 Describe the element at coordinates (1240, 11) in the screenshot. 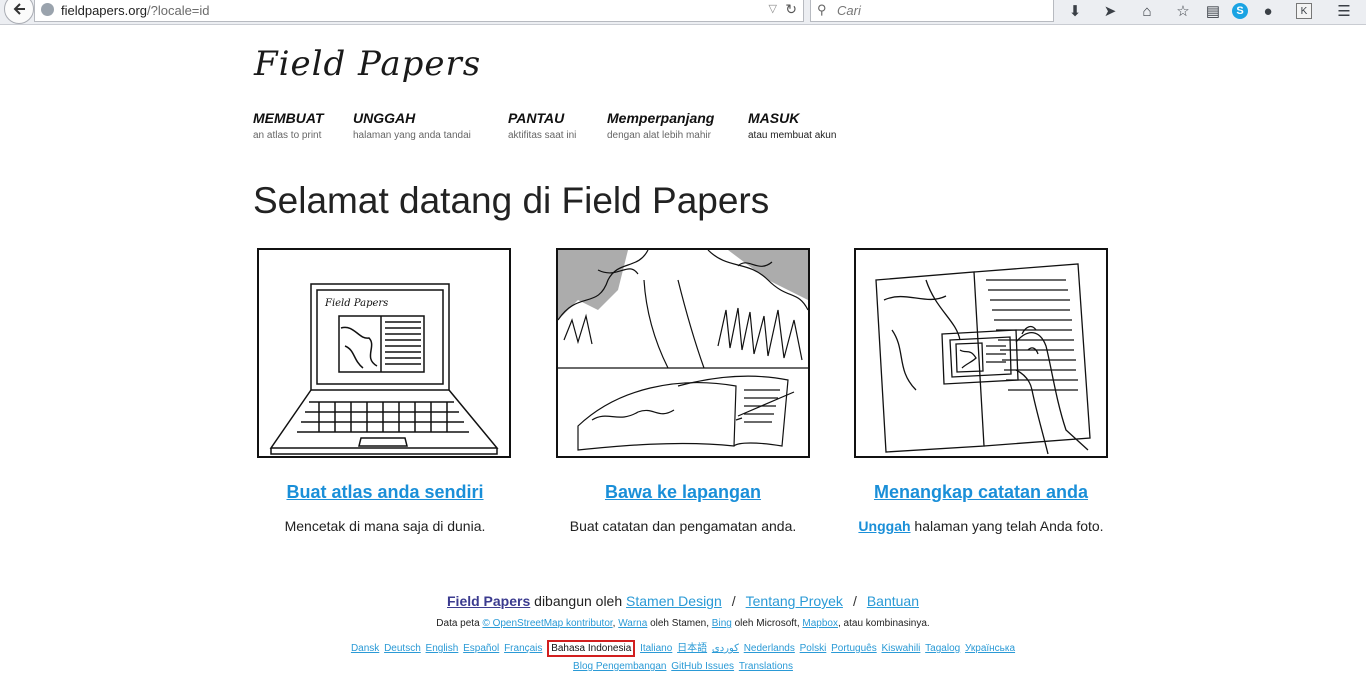

I see `skype-icon: S` at that location.